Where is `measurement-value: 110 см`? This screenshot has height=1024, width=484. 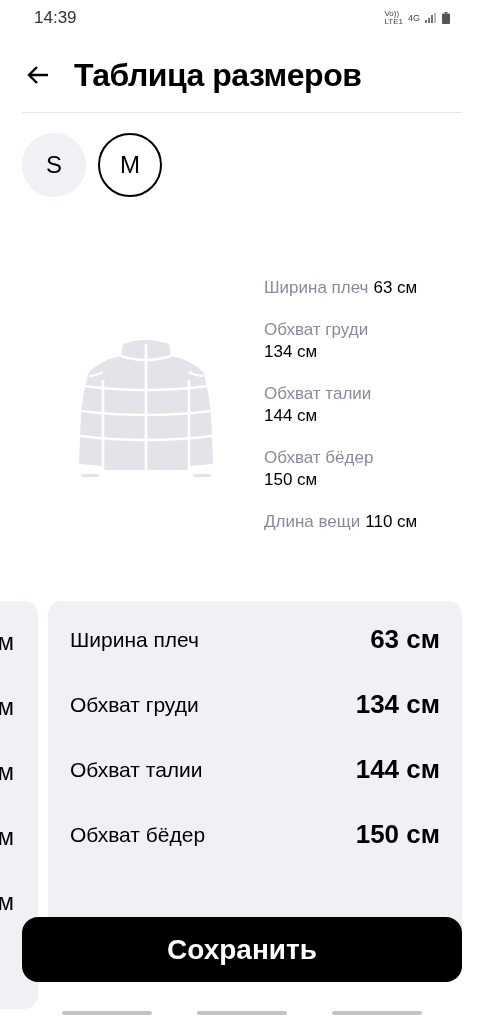 measurement-value: 110 см is located at coordinates (391, 522).